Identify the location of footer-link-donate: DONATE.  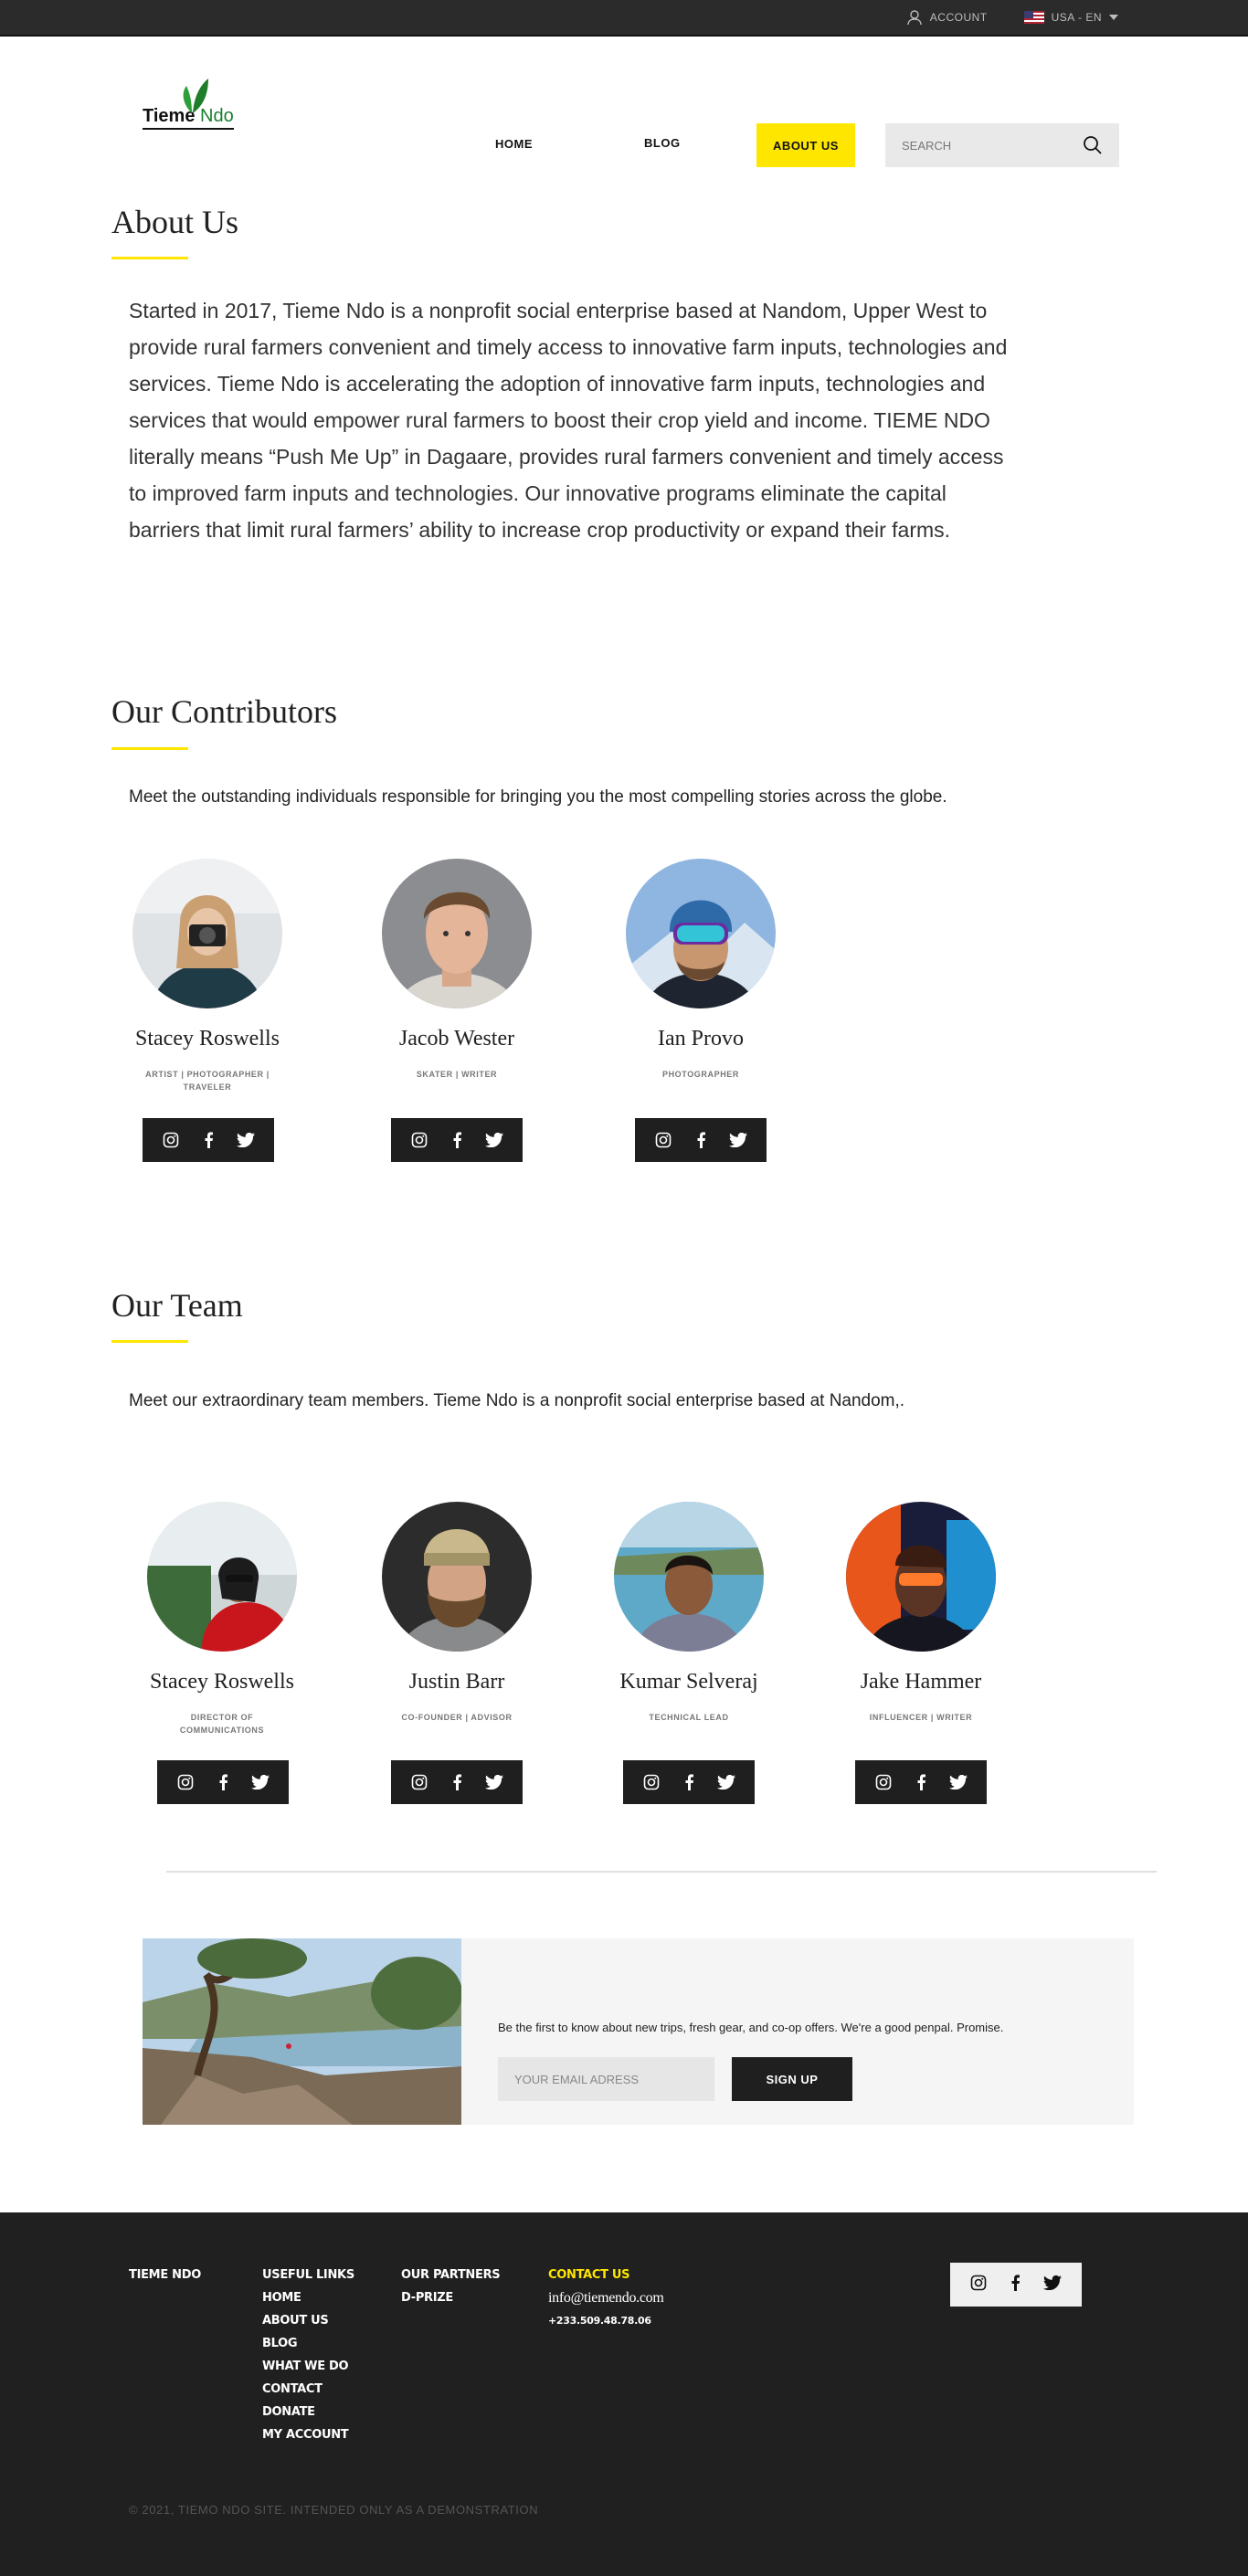
(308, 2412).